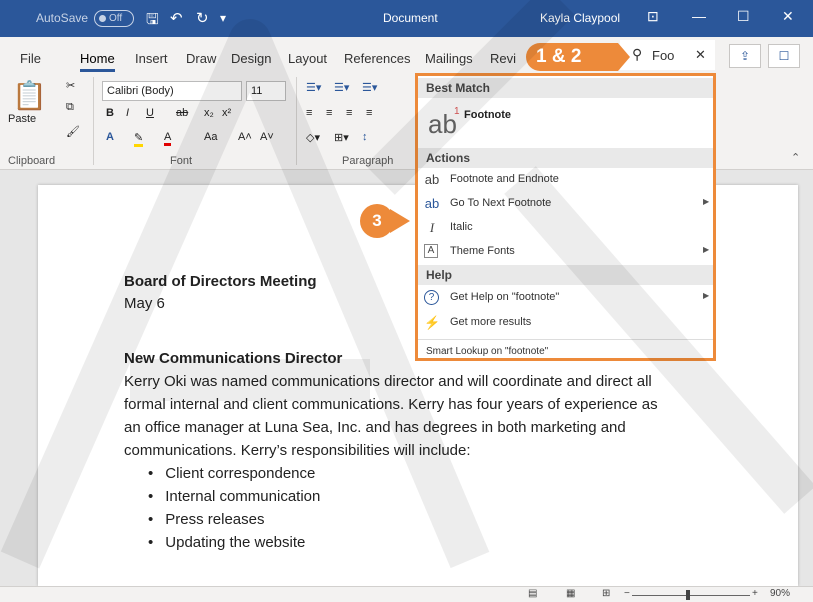 Image resolution: width=813 pixels, height=602 pixels. What do you see at coordinates (73, 131) in the screenshot?
I see `format-painter-icon: 🖌` at bounding box center [73, 131].